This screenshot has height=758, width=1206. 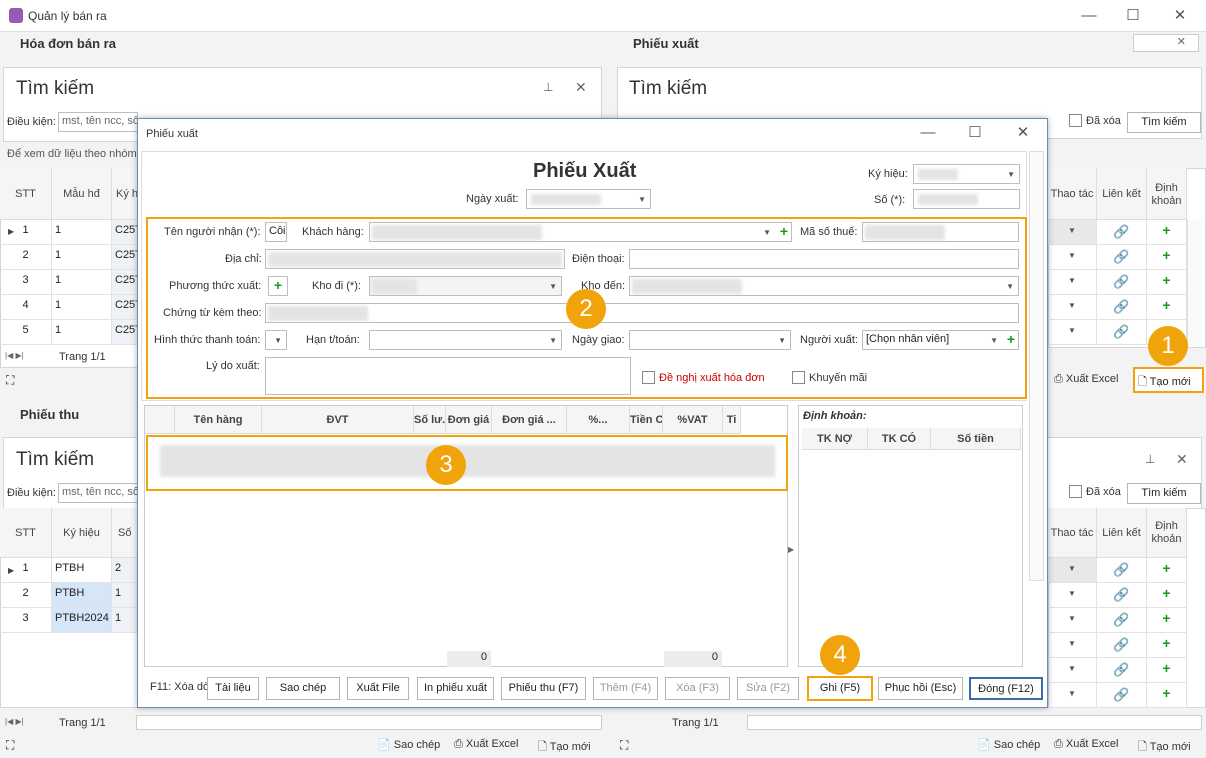 I want to click on table-row-so: 1, so click(x=126, y=620).